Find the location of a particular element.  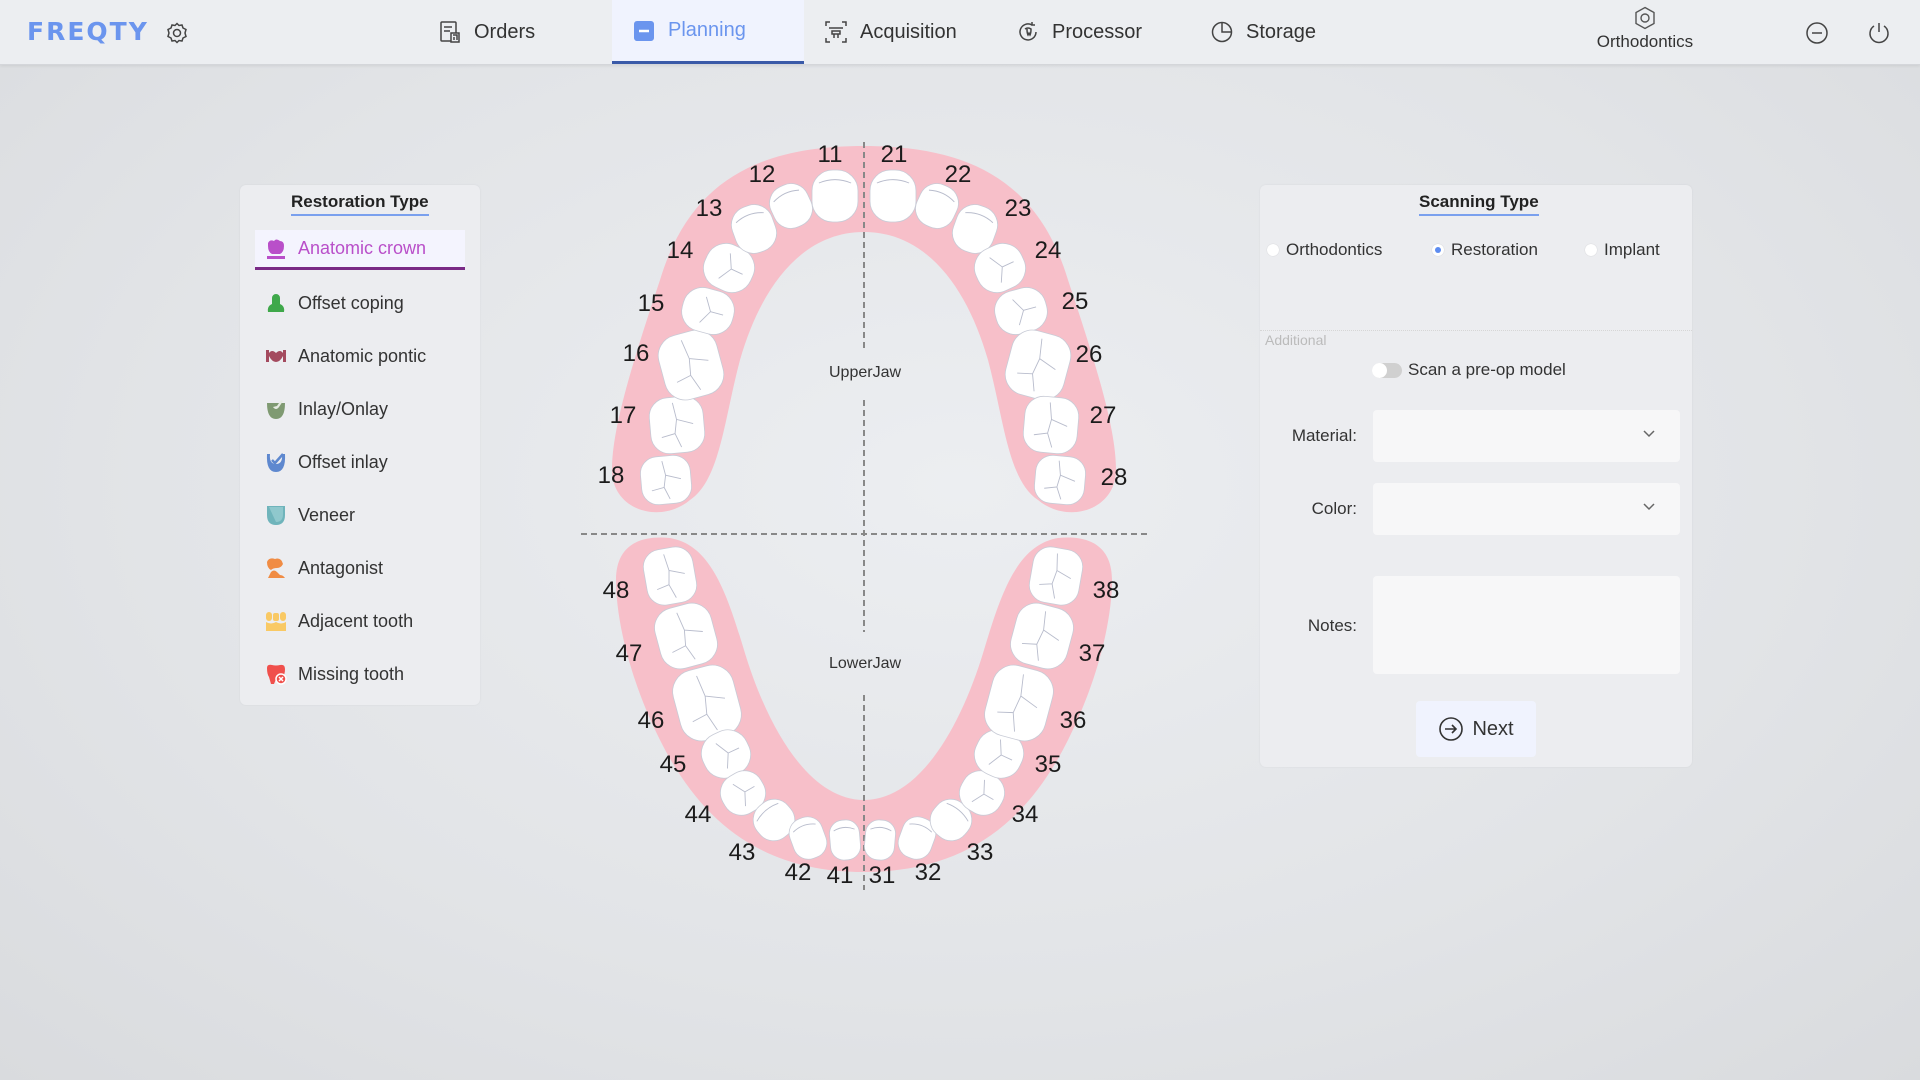

upper-gum is located at coordinates (864, 329).